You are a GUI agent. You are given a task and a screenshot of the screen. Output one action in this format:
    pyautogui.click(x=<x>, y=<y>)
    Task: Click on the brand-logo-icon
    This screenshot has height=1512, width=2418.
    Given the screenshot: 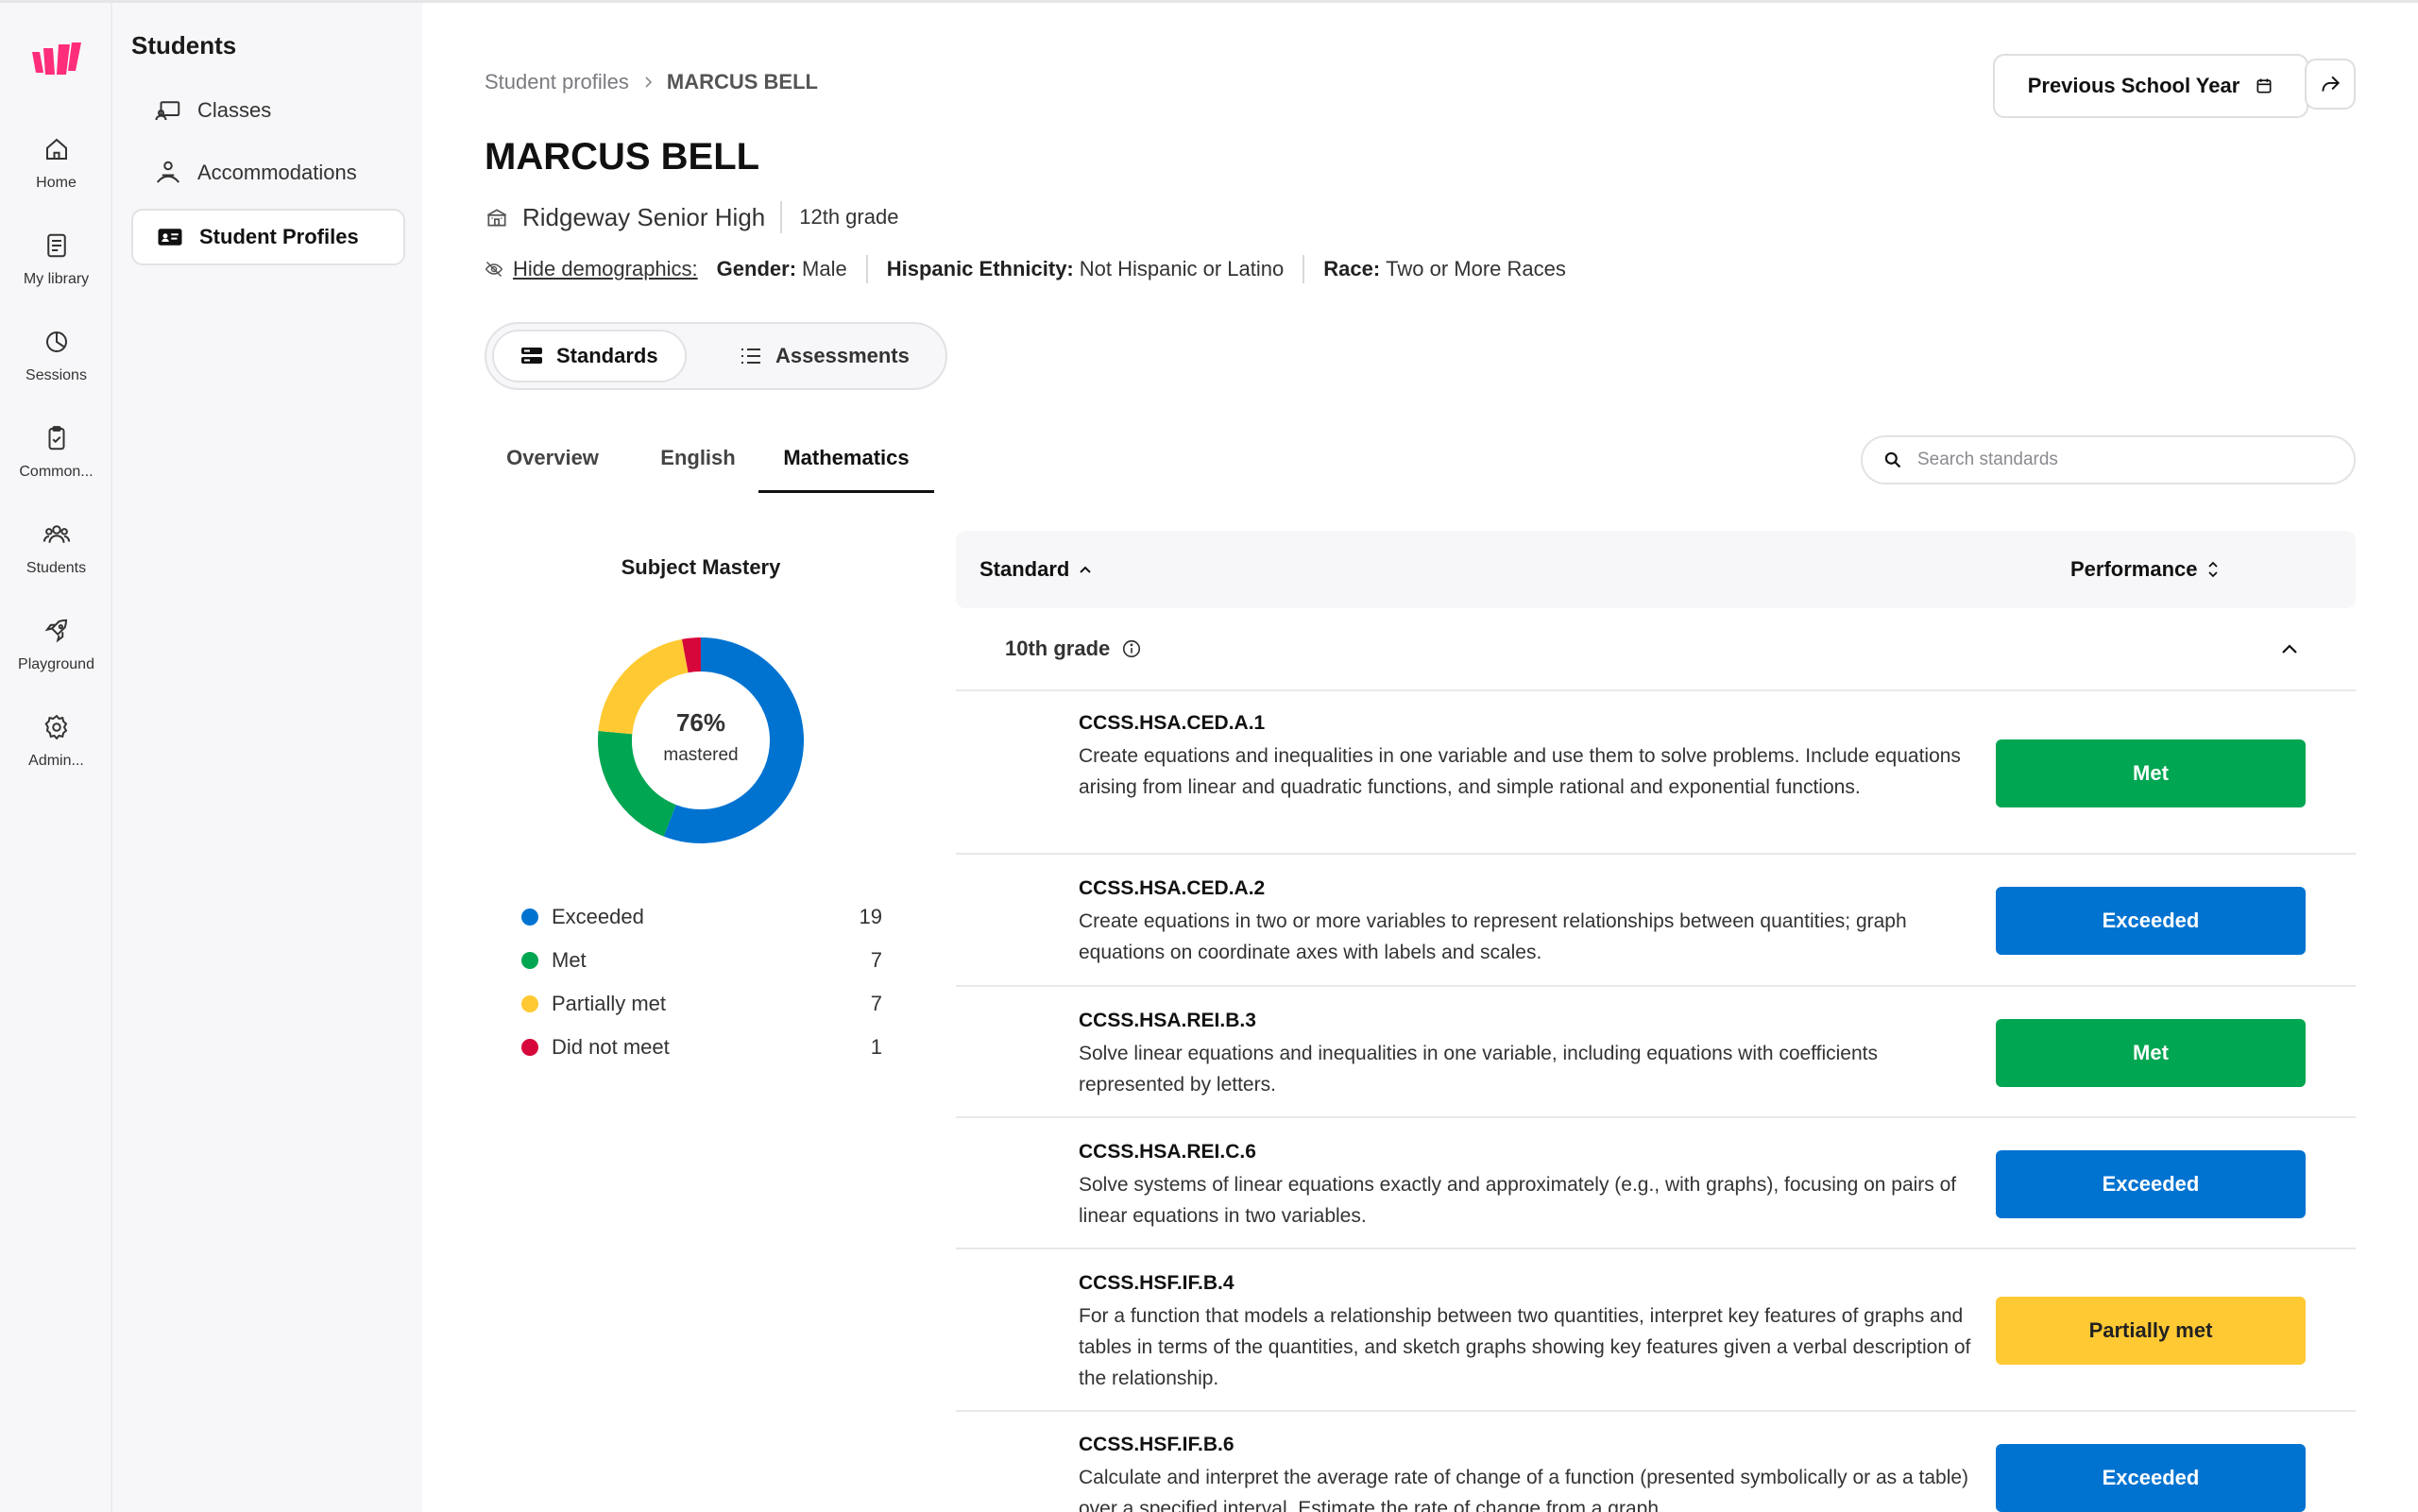 What is the action you would take?
    pyautogui.click(x=57, y=61)
    